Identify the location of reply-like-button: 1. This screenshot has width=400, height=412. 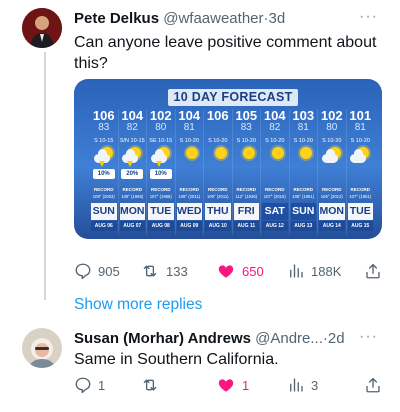
(232, 385).